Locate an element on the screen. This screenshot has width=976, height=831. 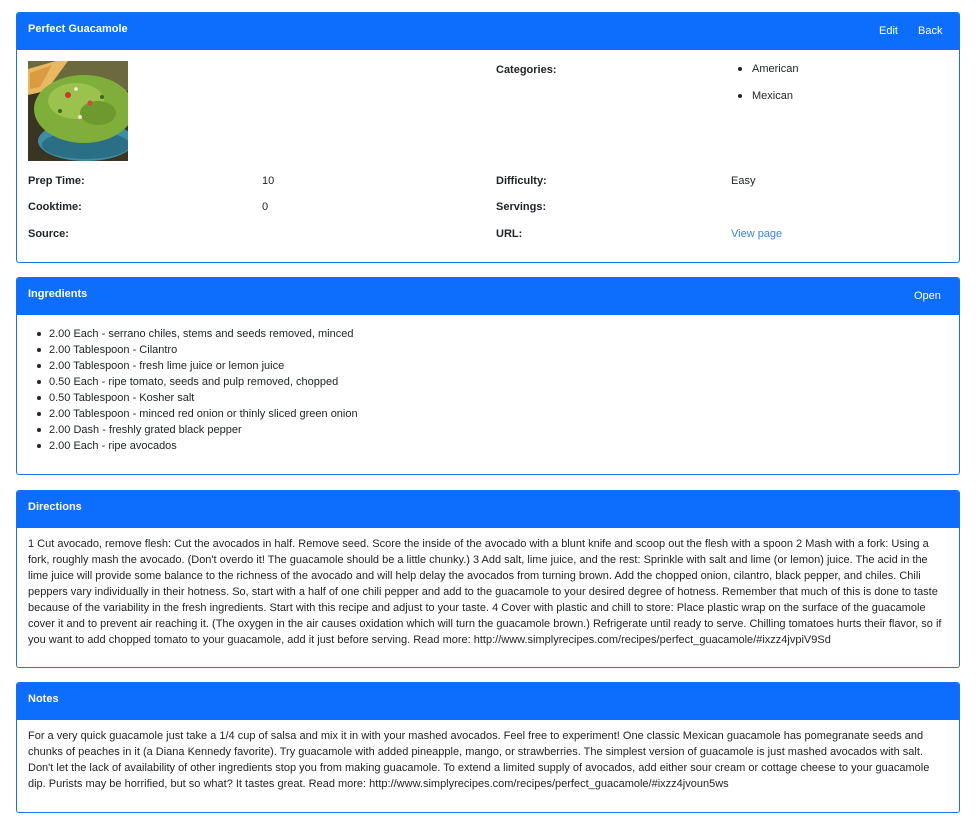
notes-card-header: Notes is located at coordinates (488, 701).